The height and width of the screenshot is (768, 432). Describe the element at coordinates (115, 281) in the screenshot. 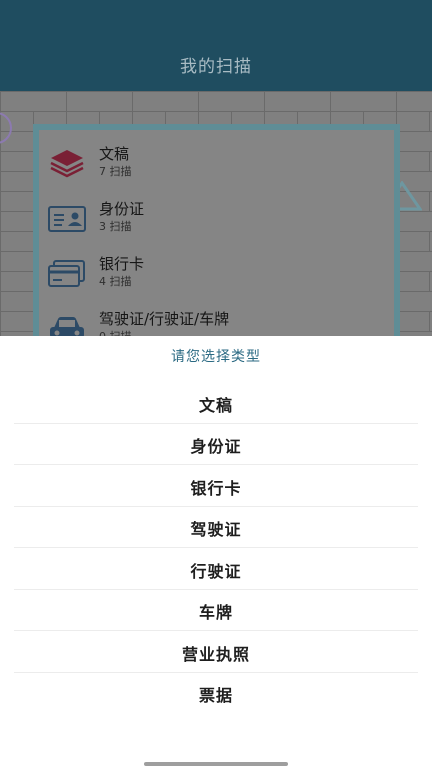

I see `scan-item-count: 4 扫描` at that location.